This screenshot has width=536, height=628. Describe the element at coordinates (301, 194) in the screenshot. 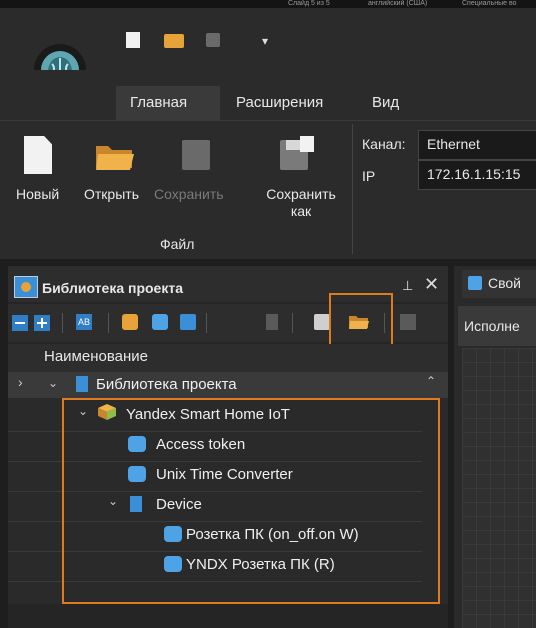

I see `save-as-label-line1: Сохранить` at that location.